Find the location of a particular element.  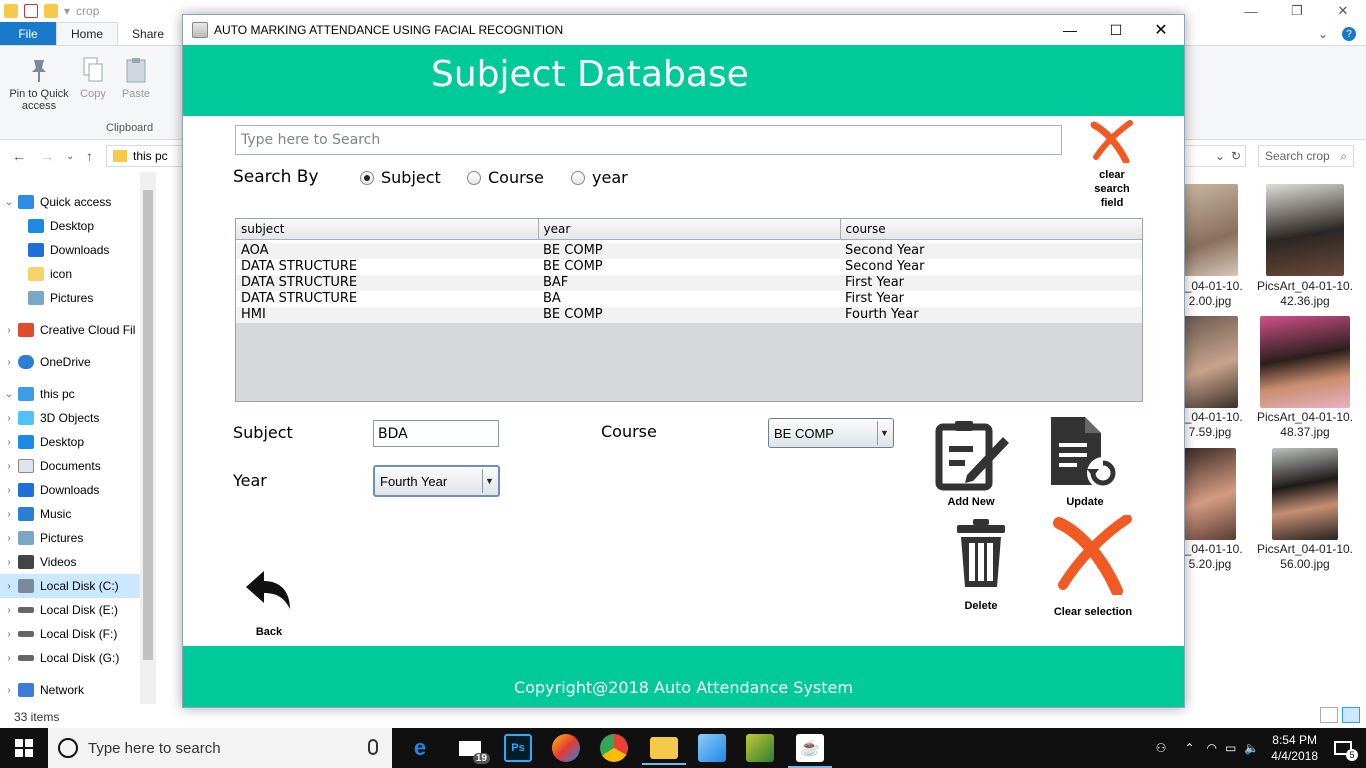

photoshop-icon: Ps is located at coordinates (518, 748).